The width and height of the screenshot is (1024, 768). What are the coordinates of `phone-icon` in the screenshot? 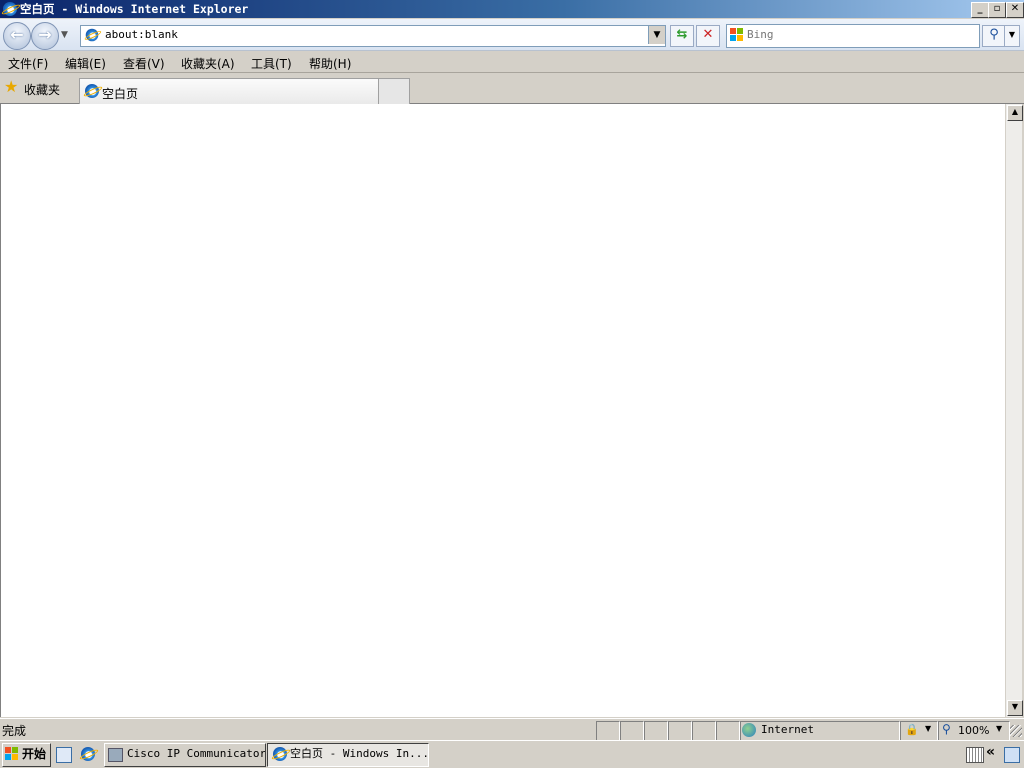 It's located at (115, 755).